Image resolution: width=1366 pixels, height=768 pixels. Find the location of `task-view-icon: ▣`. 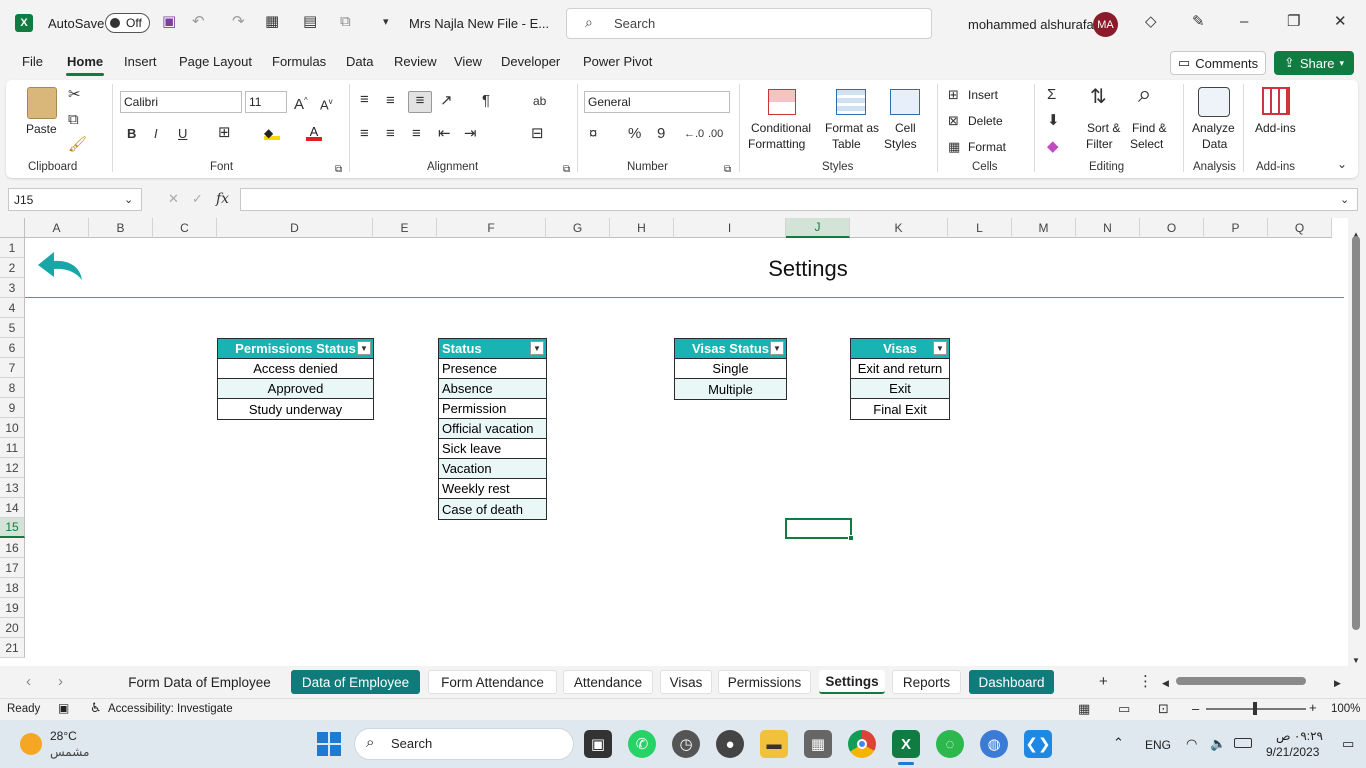

task-view-icon: ▣ is located at coordinates (598, 744).